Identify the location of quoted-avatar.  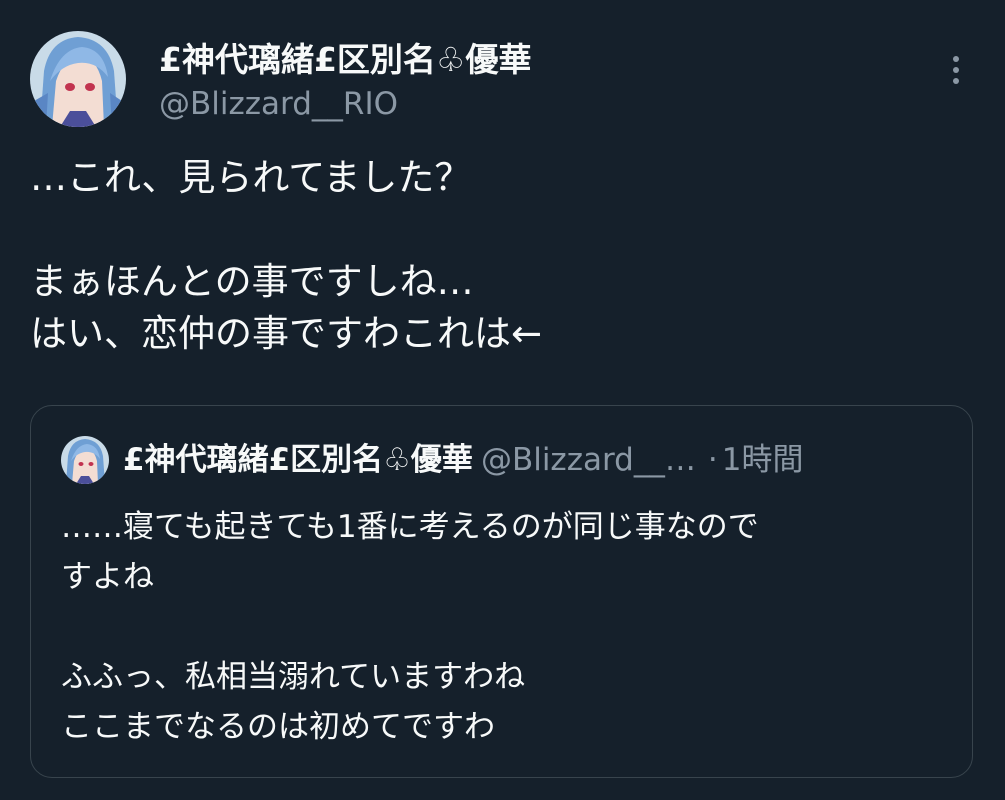
(85, 460).